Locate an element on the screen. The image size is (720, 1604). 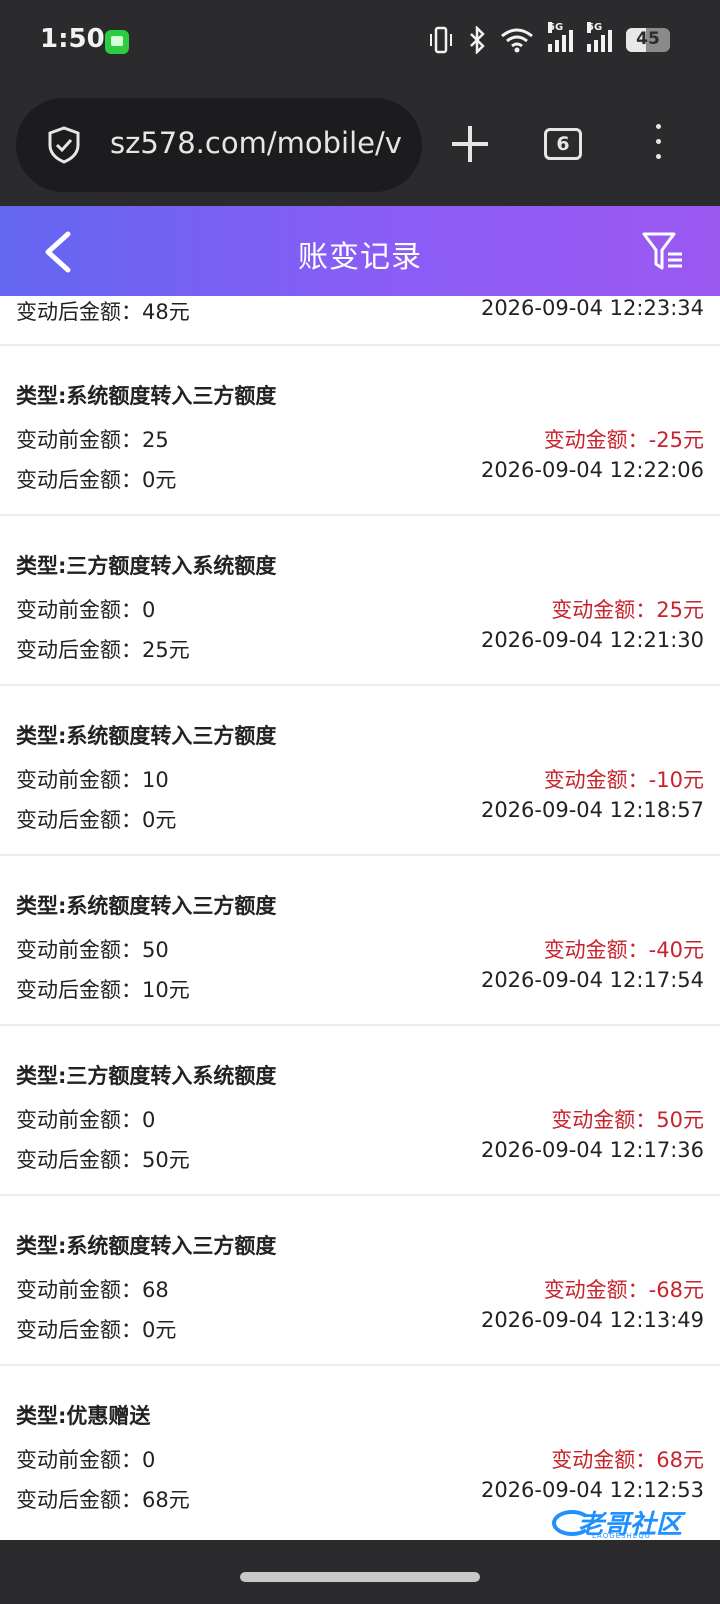
page-title: 账变记录 is located at coordinates (360, 257).